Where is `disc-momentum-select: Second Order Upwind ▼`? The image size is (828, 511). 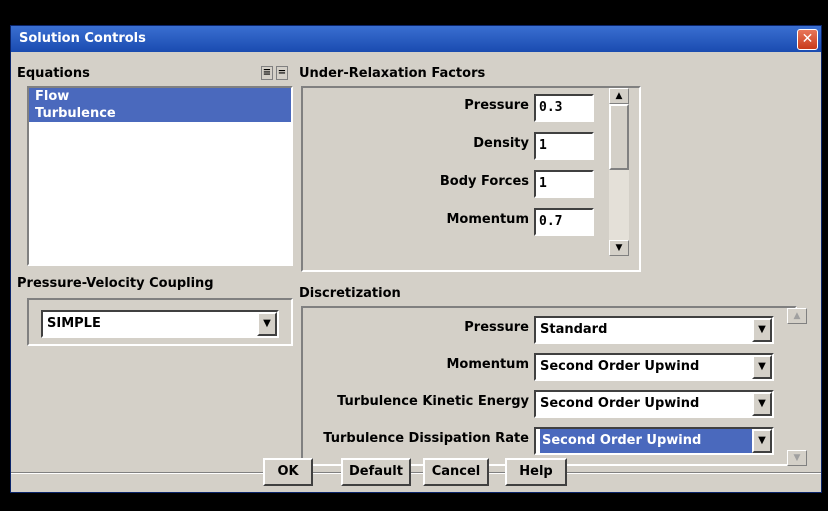 disc-momentum-select: Second Order Upwind ▼ is located at coordinates (654, 367).